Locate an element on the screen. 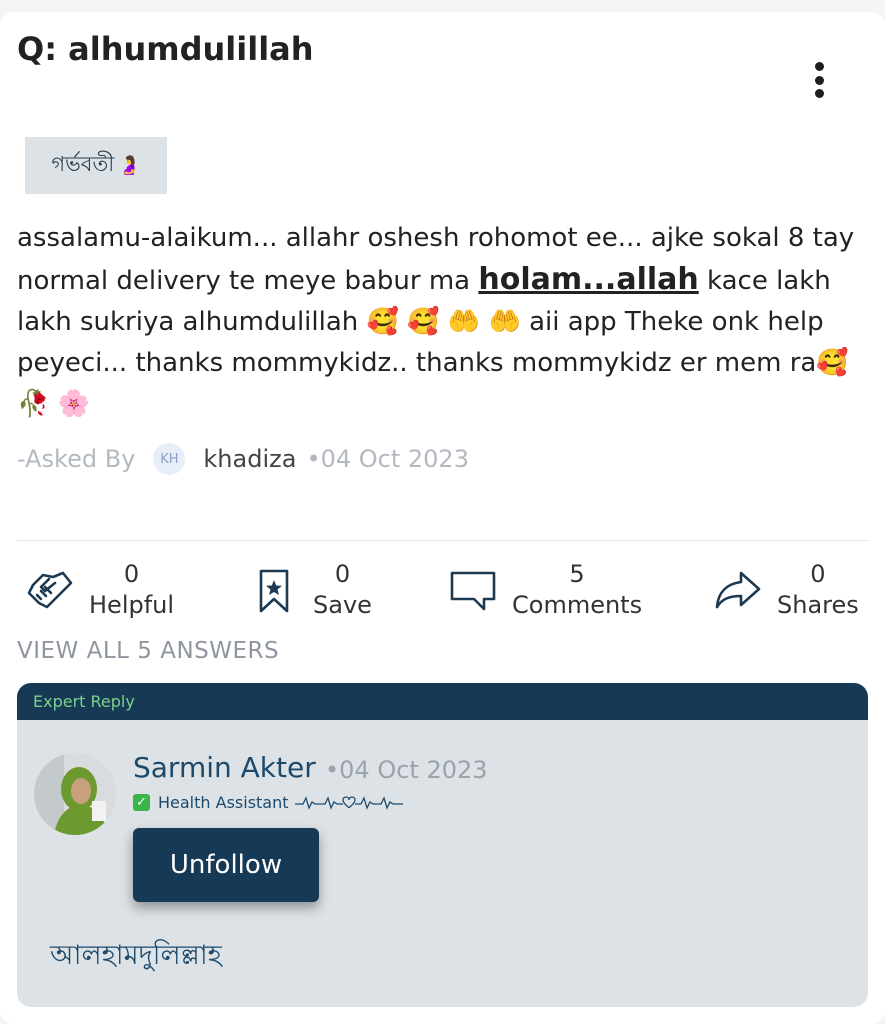 The image size is (885, 1024). question-body-bold: holam...allah is located at coordinates (588, 279).